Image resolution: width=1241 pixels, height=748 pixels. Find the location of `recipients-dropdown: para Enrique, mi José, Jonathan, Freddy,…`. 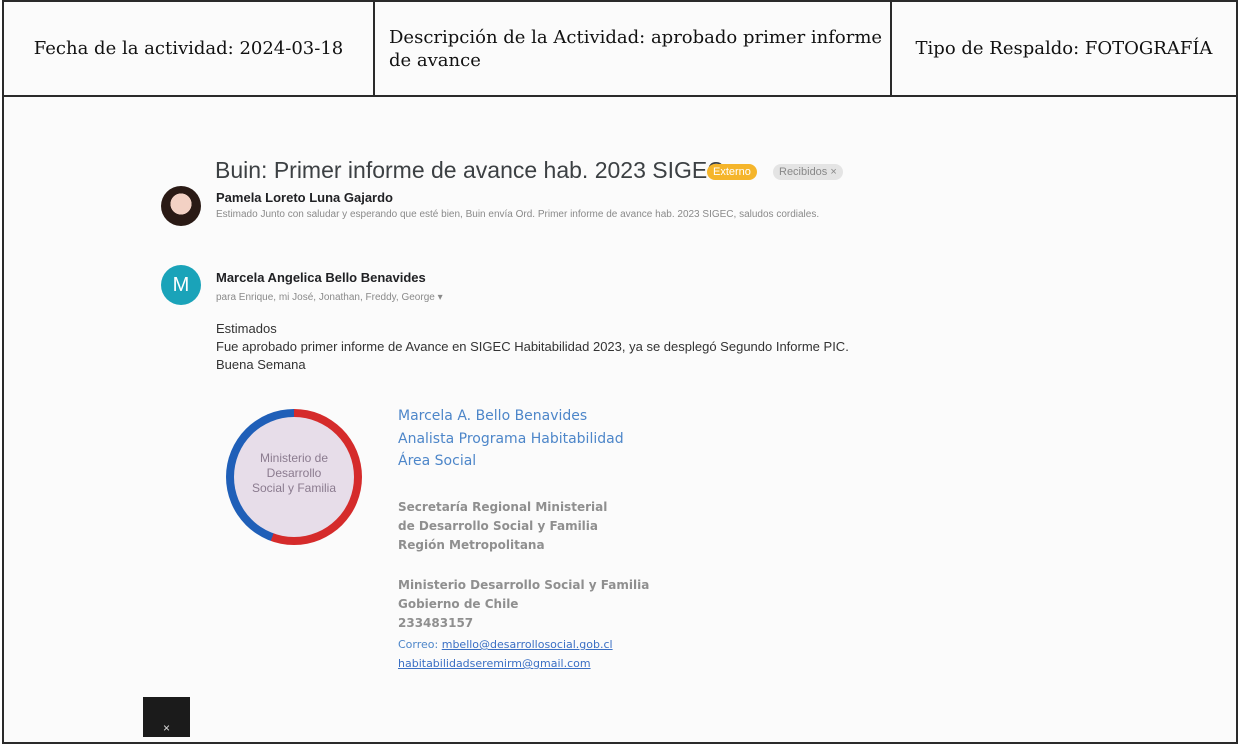

recipients-dropdown: para Enrique, mi José, Jonathan, Freddy,… is located at coordinates (329, 297).